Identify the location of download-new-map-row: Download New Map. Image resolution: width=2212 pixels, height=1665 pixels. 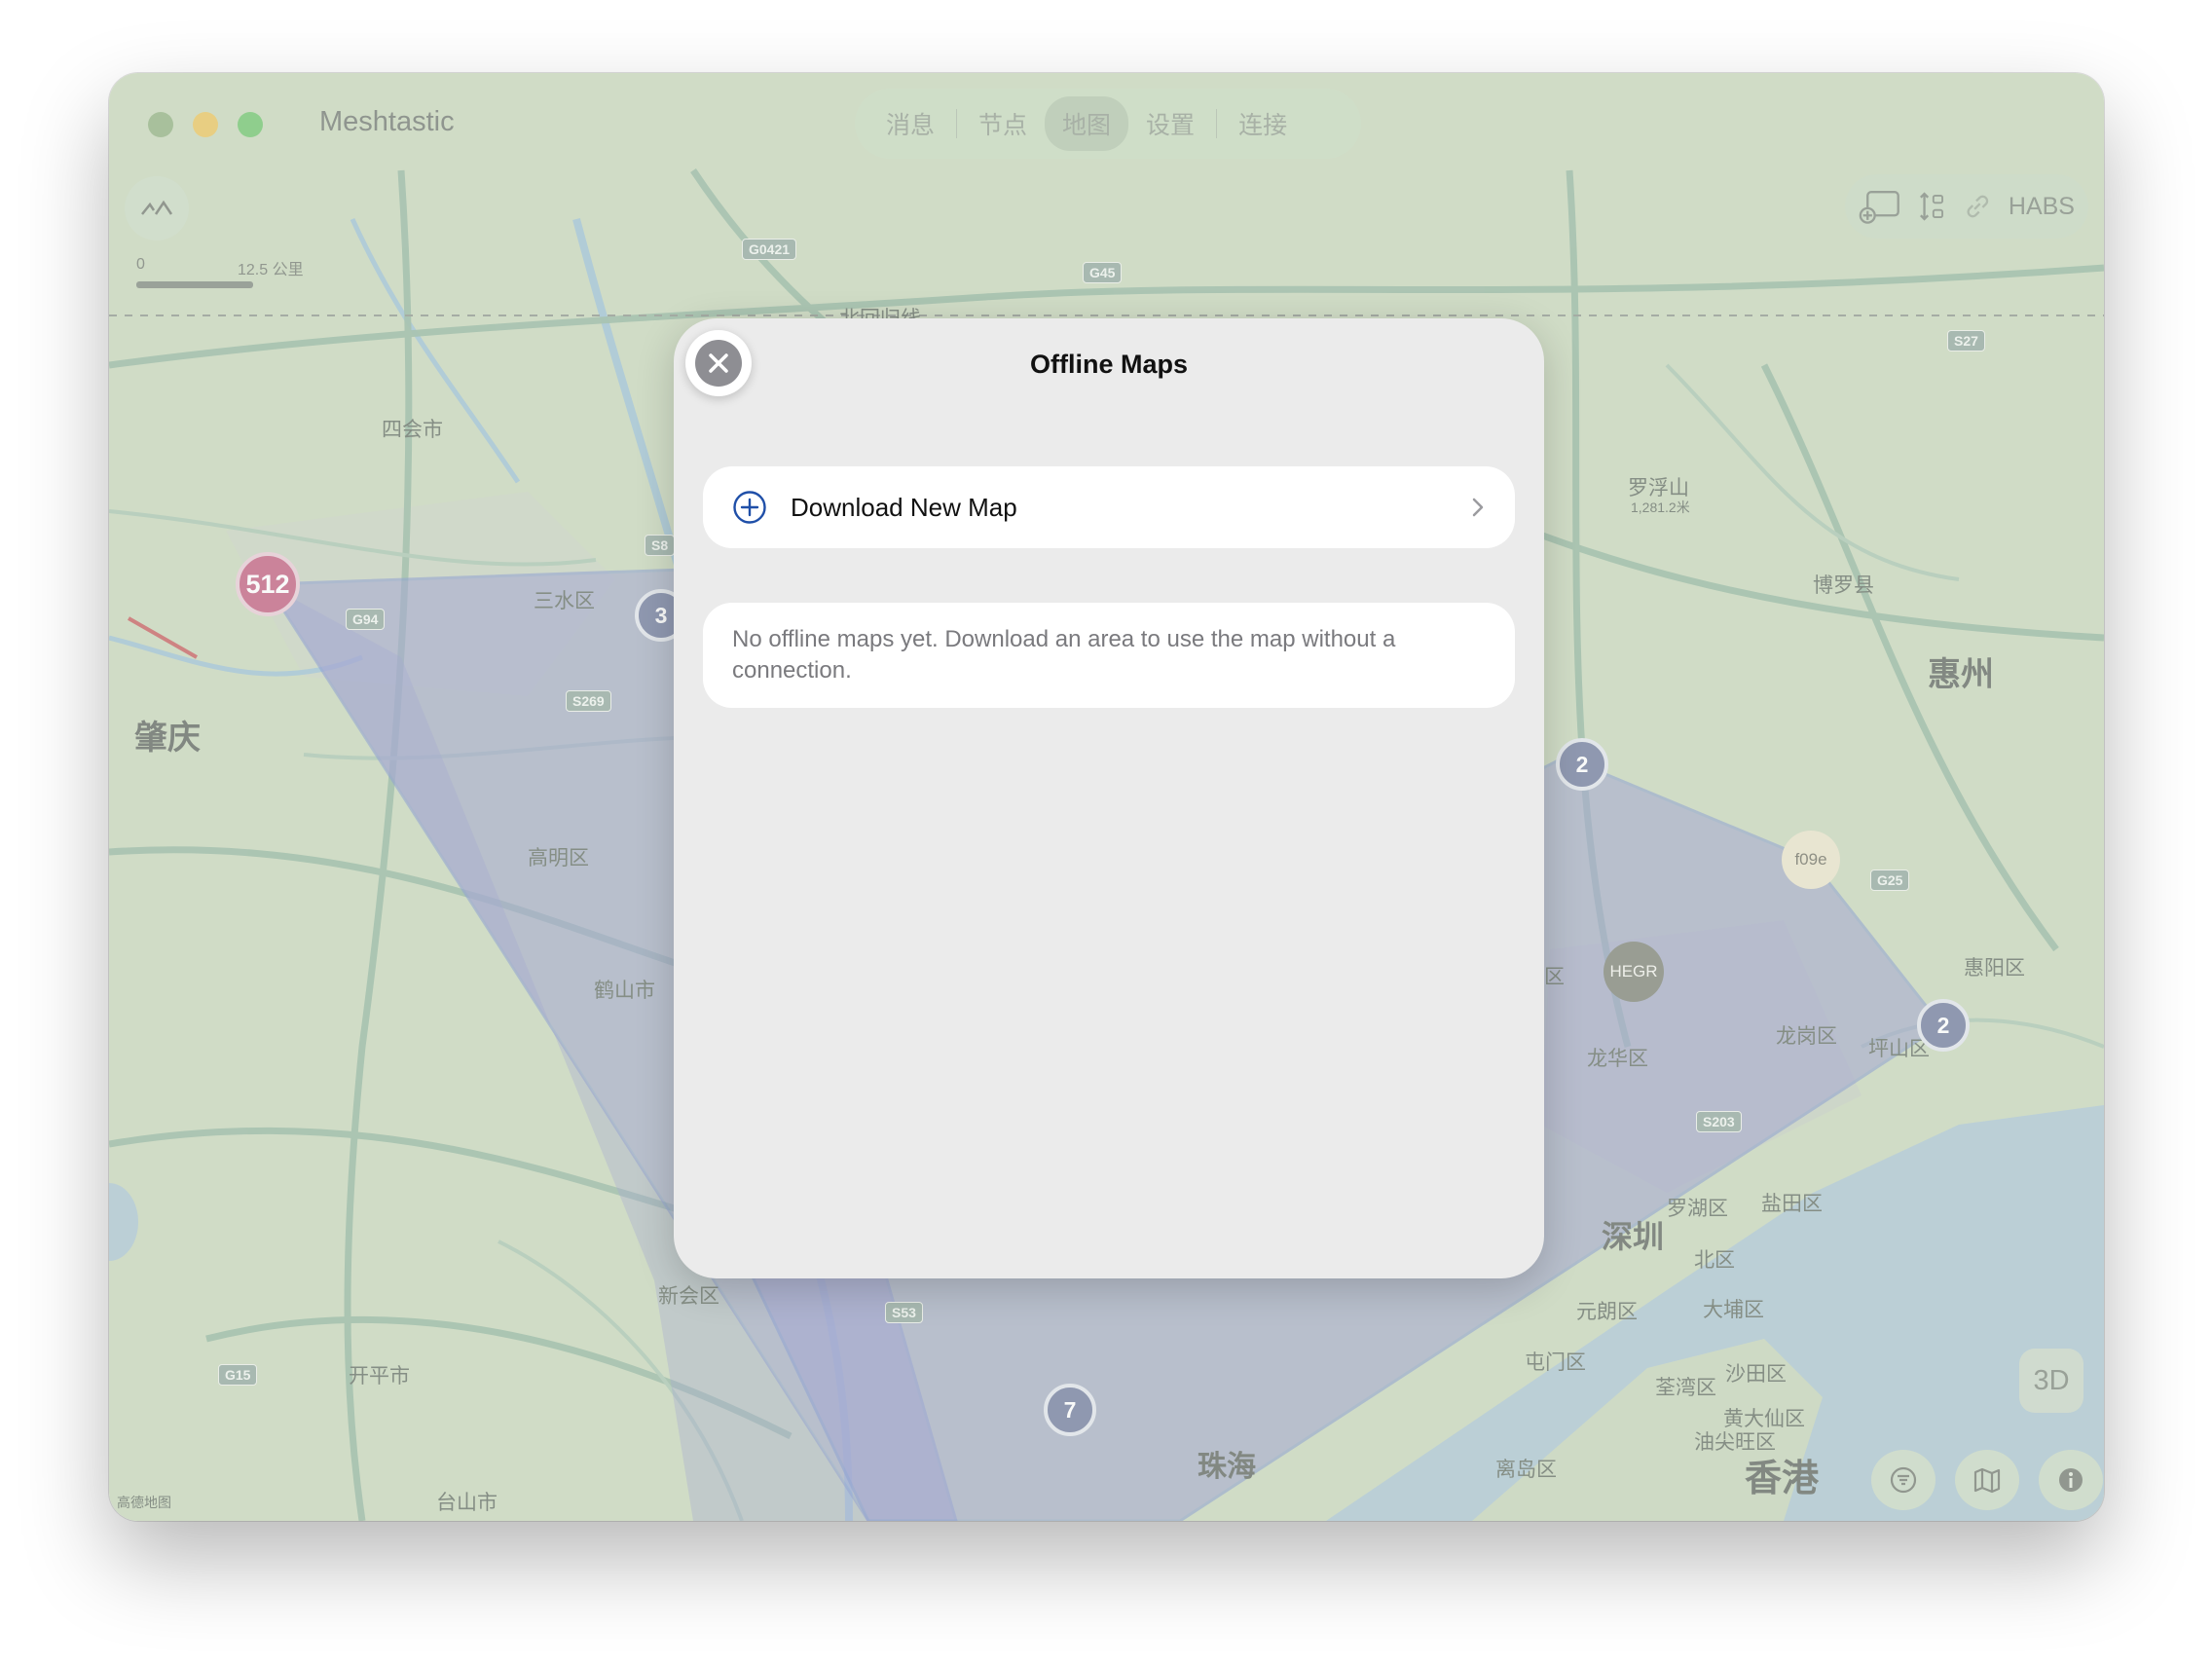
(1109, 507).